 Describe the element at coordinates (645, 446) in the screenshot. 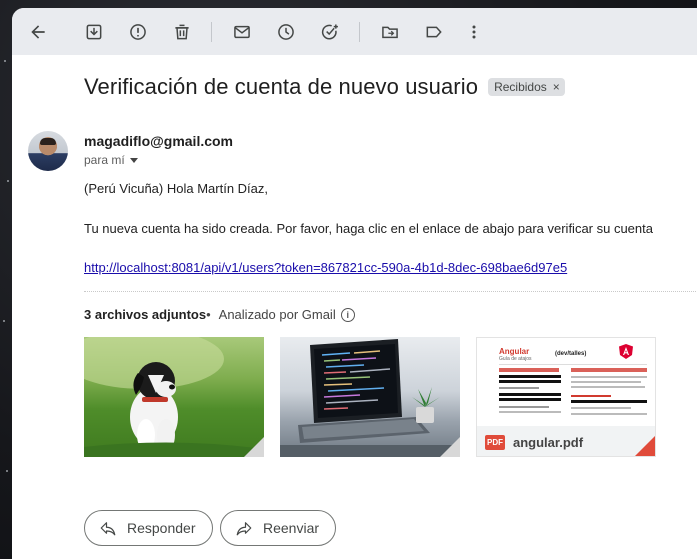

I see `pdf-corner-icon` at that location.